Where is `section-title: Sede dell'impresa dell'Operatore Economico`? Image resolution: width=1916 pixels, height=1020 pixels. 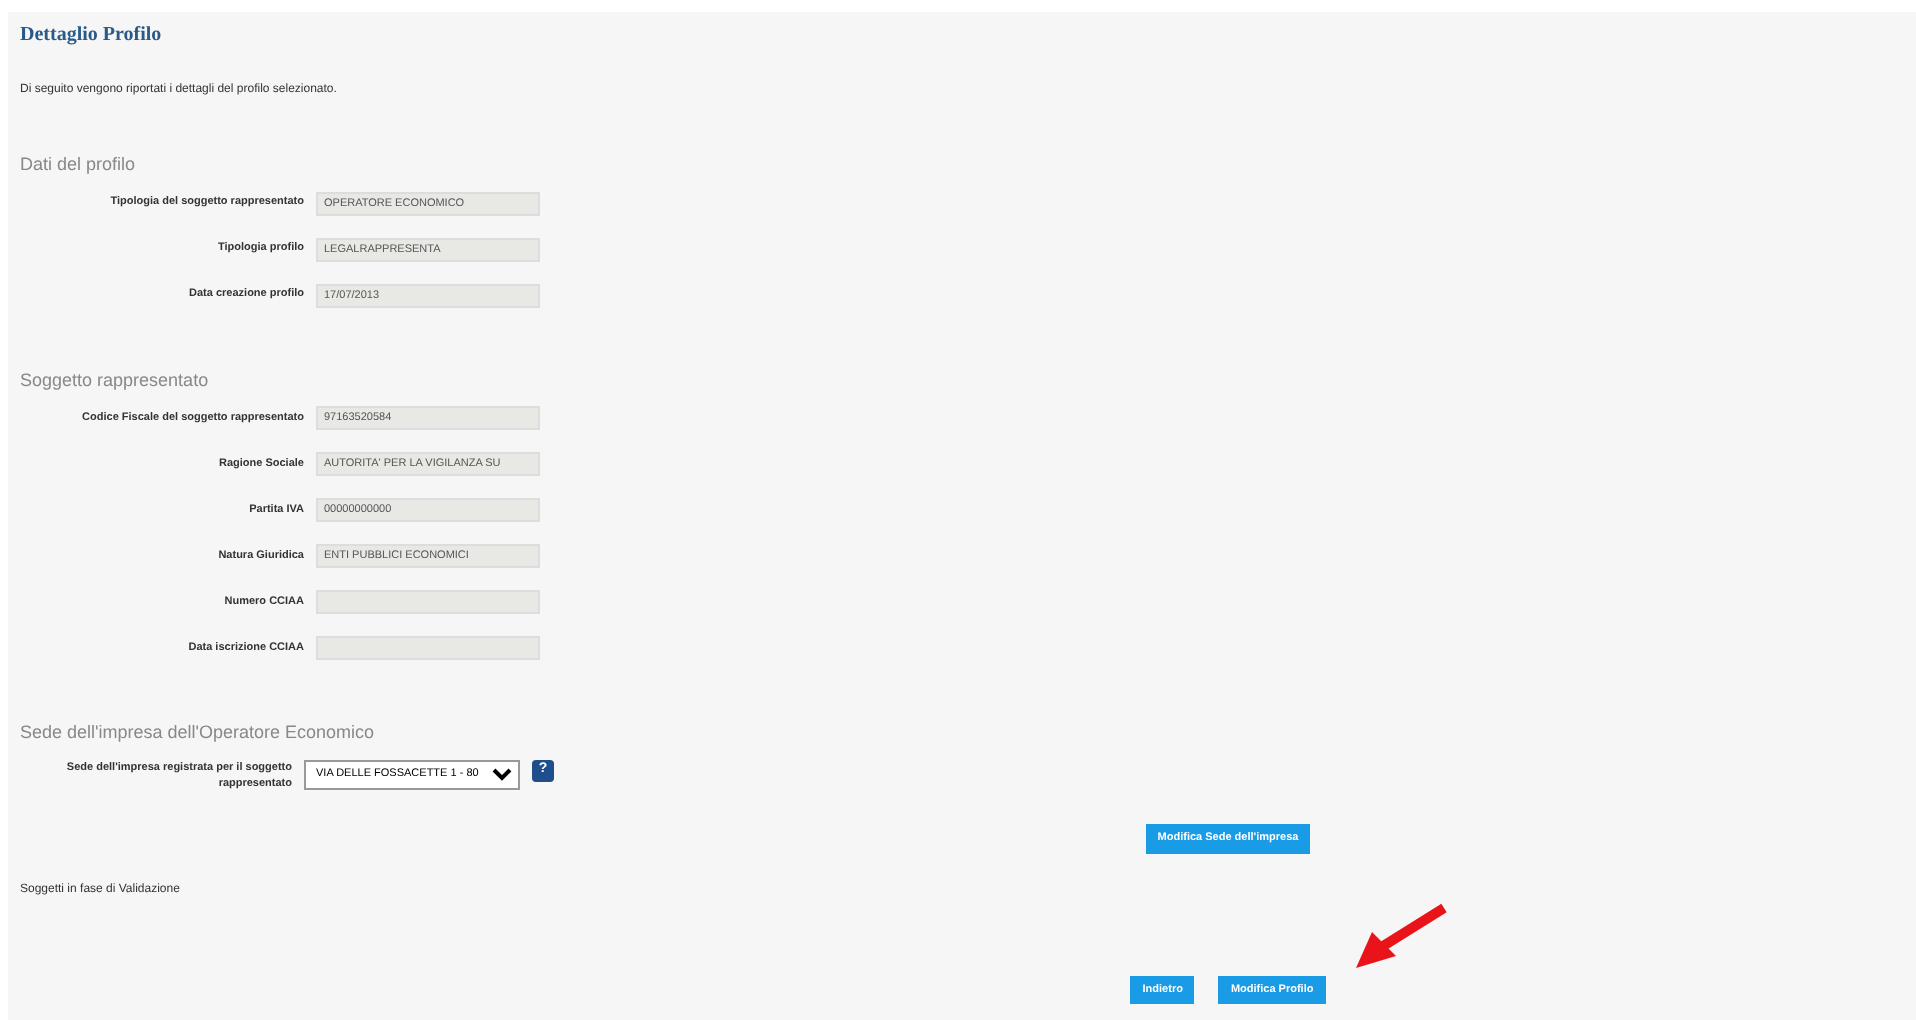 section-title: Sede dell'impresa dell'Operatore Economico is located at coordinates (198, 733).